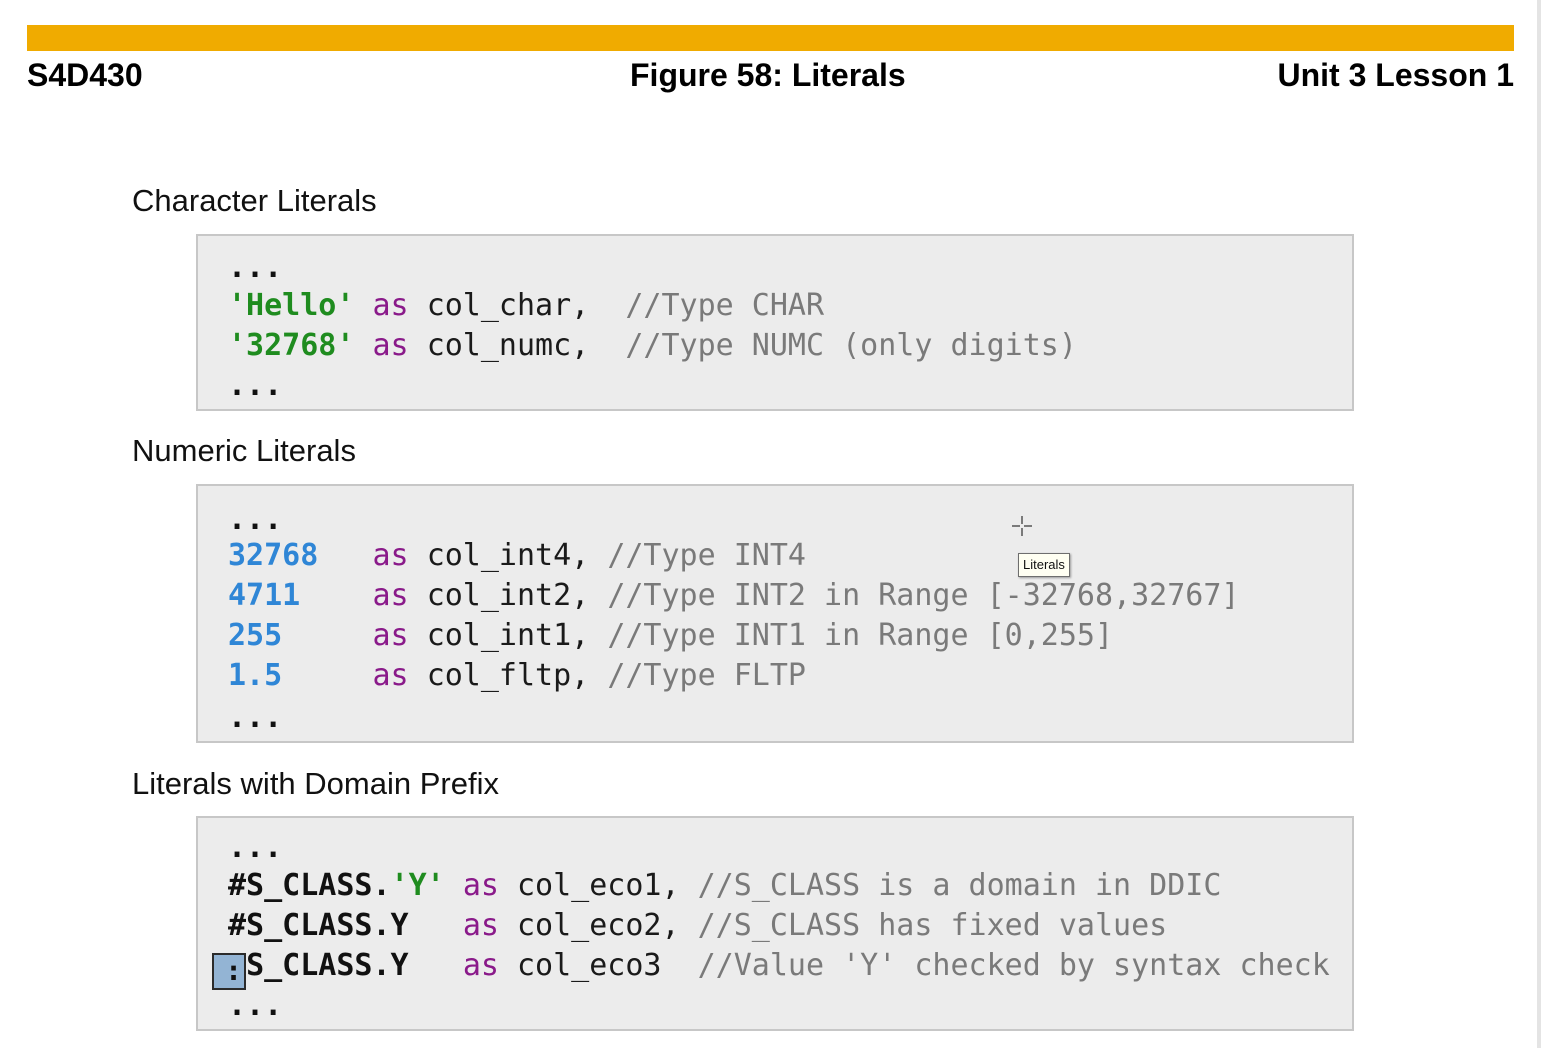 The height and width of the screenshot is (1048, 1541). Describe the element at coordinates (959, 885) in the screenshot. I see `code-comment: //S_CLASS is a domain in DDIC` at that location.